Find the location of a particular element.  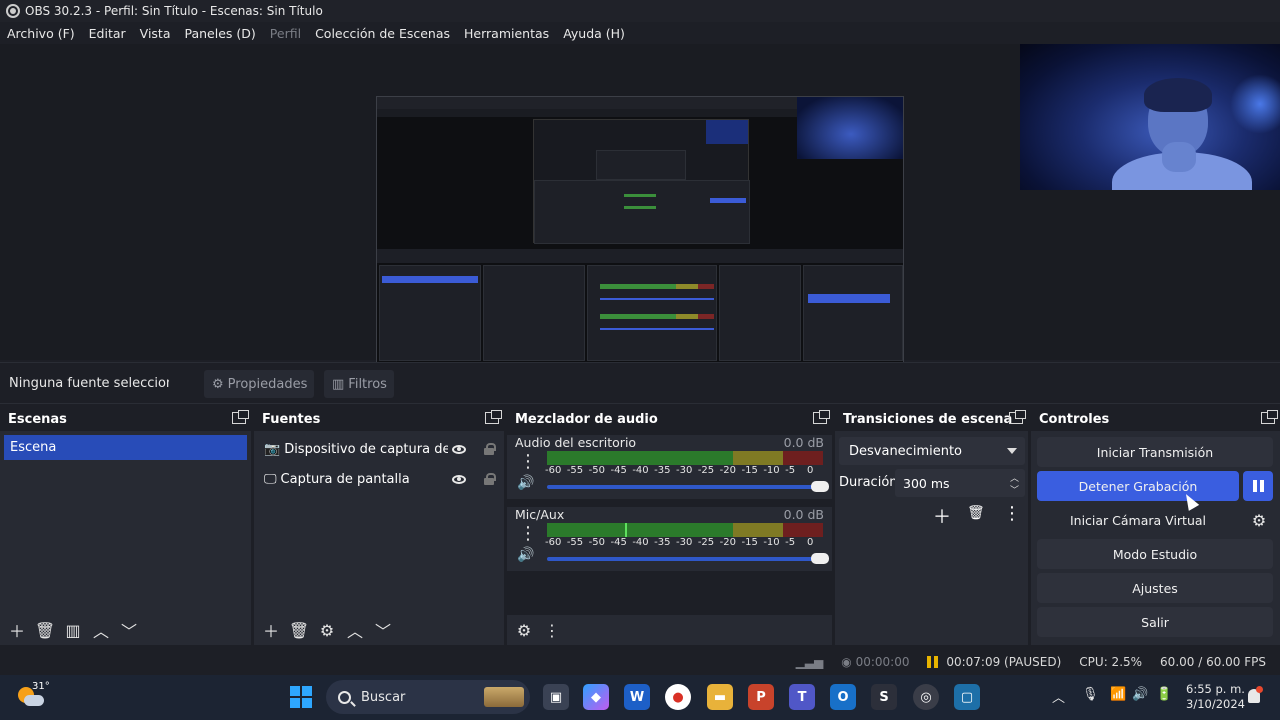

weather-widget: 31° is located at coordinates (34, 696).